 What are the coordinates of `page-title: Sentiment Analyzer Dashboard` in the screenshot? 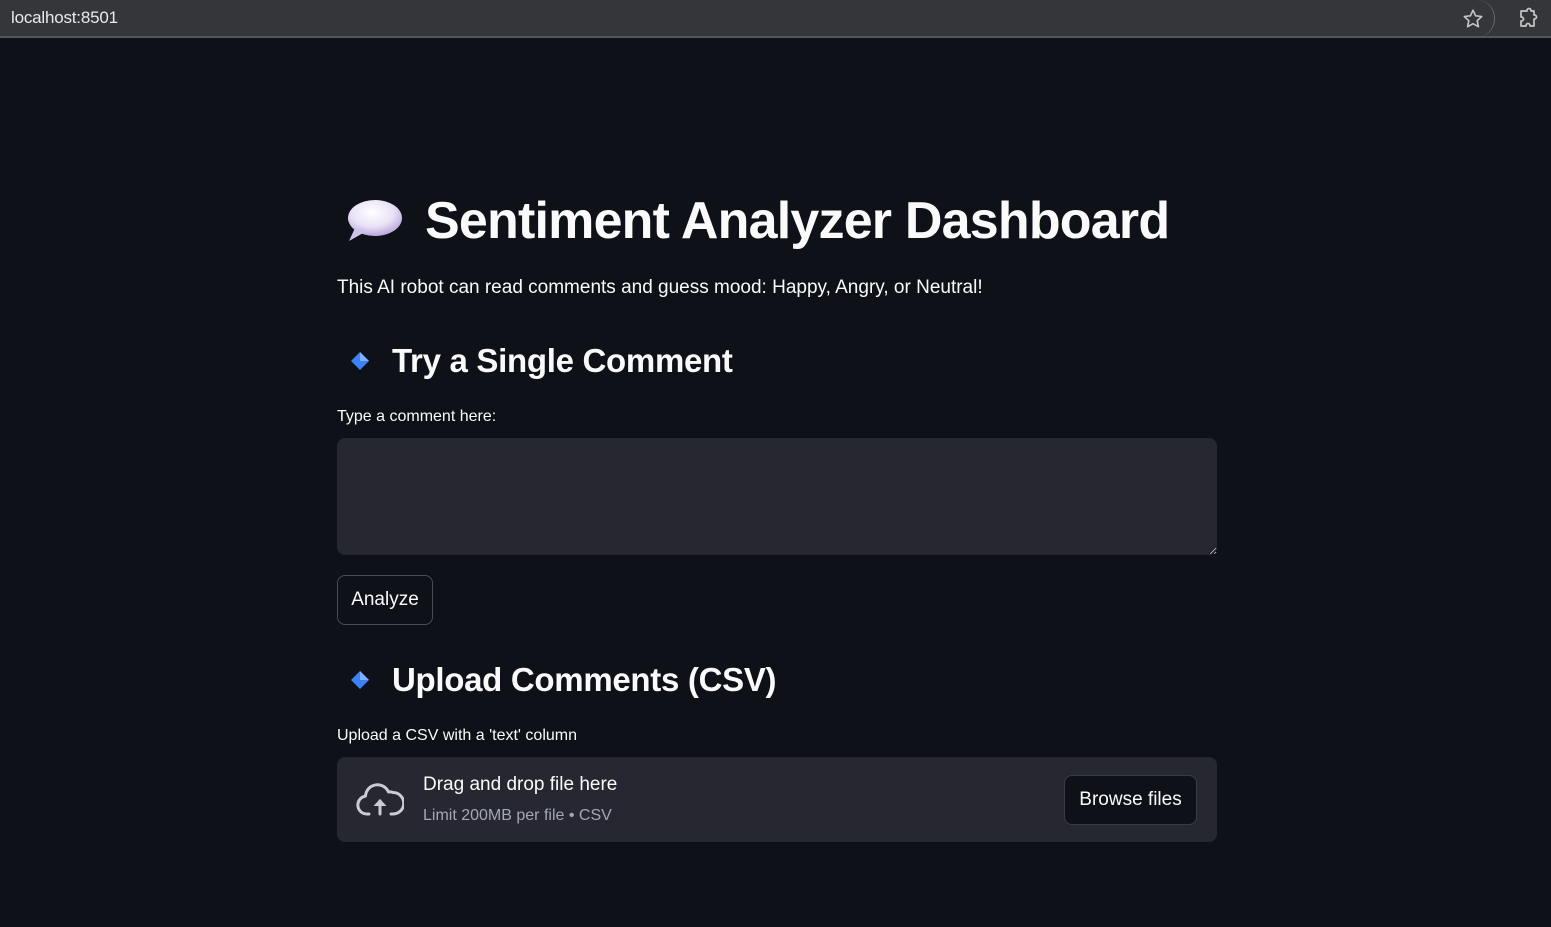 It's located at (797, 221).